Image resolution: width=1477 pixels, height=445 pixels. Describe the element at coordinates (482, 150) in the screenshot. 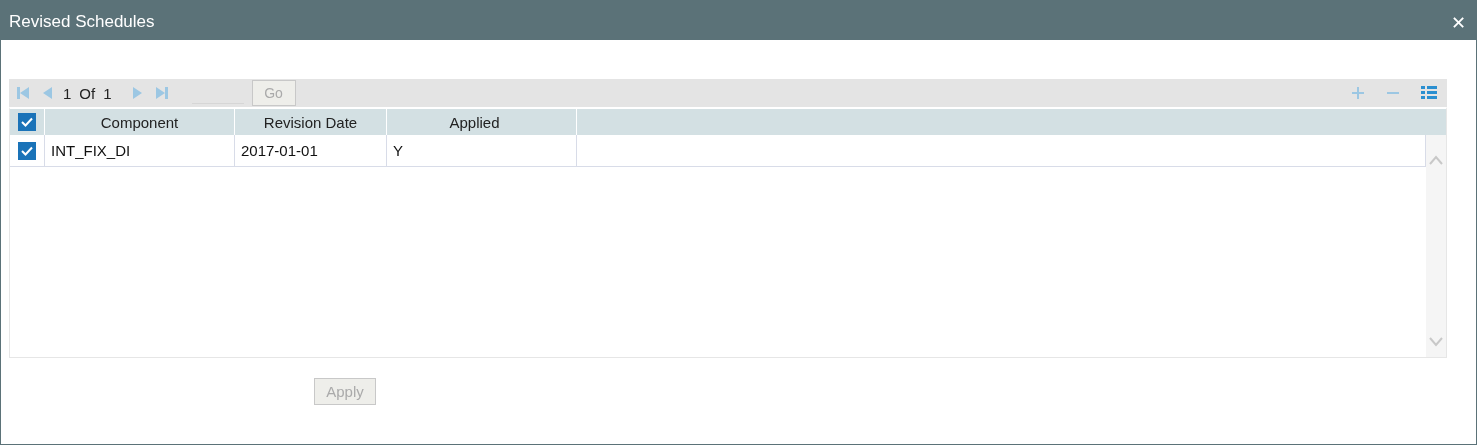

I see `table-cell: Y` at that location.